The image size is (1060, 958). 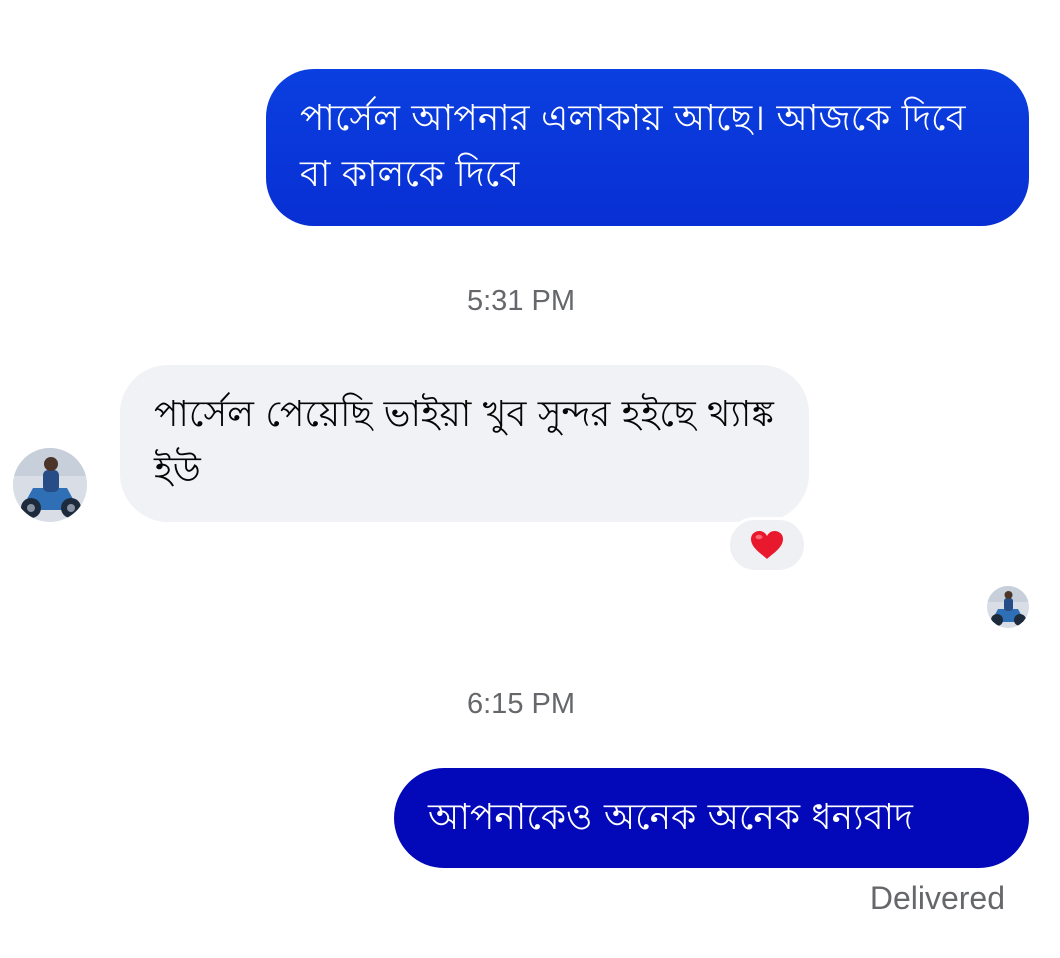 I want to click on message-timestamp: 6:15 PM, so click(x=521, y=704).